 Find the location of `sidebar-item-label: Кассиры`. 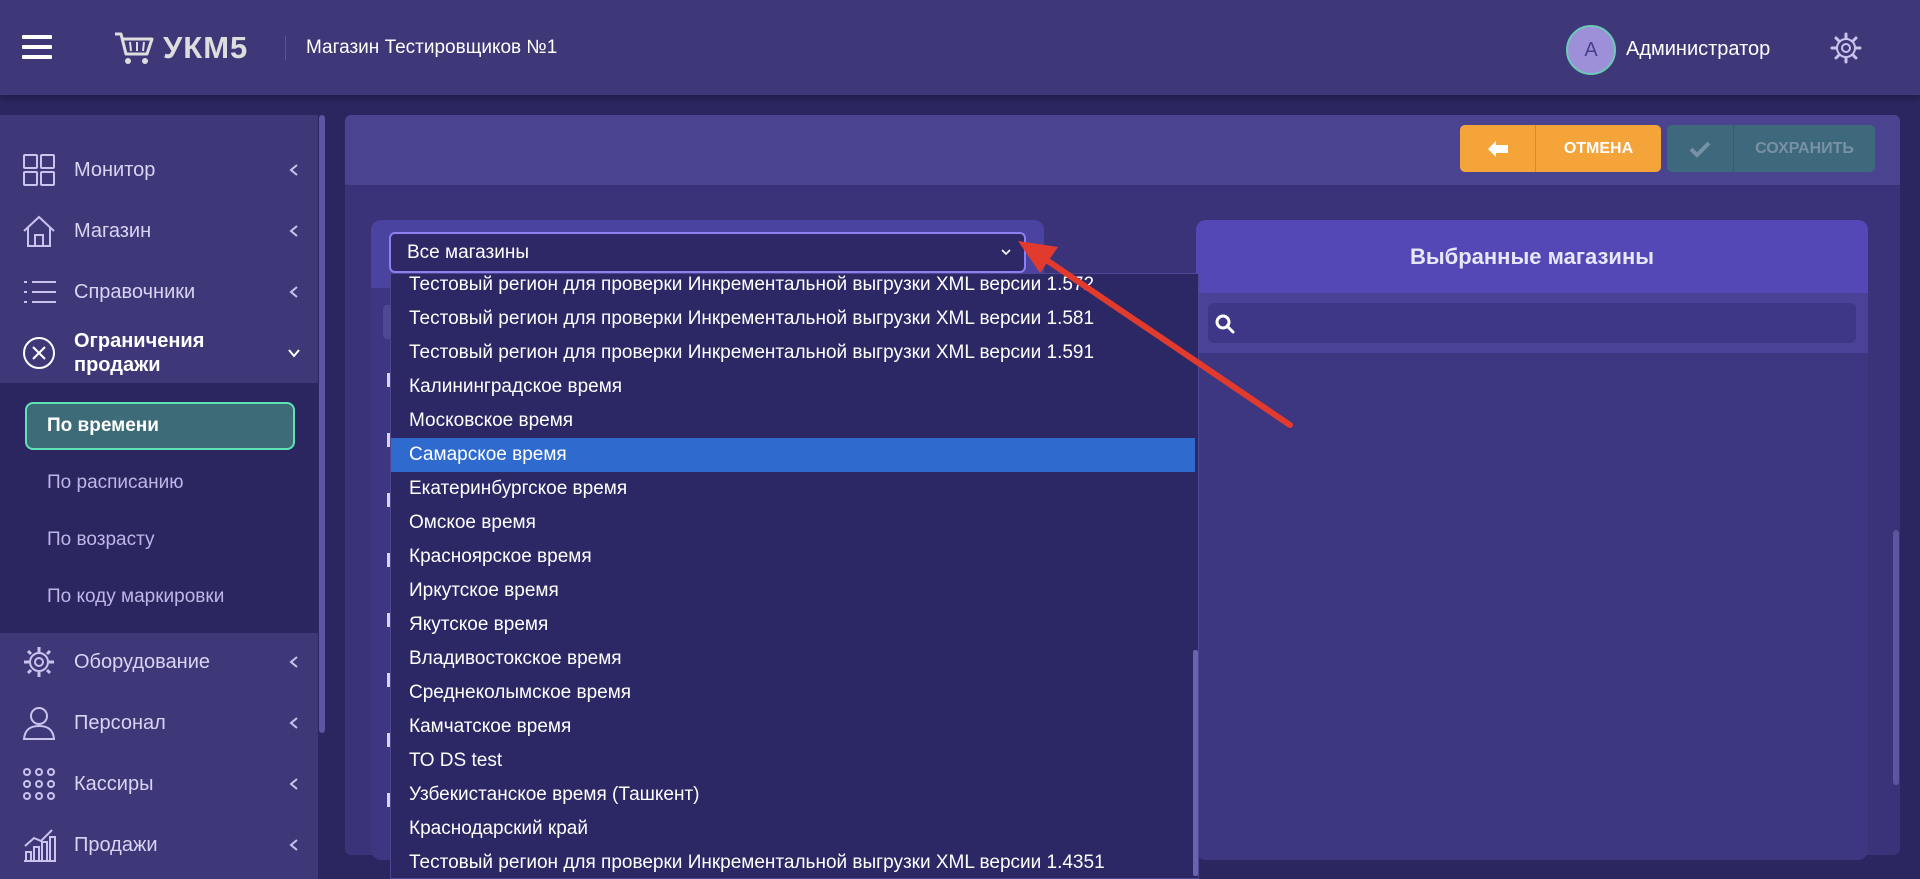

sidebar-item-label: Кассиры is located at coordinates (114, 783).